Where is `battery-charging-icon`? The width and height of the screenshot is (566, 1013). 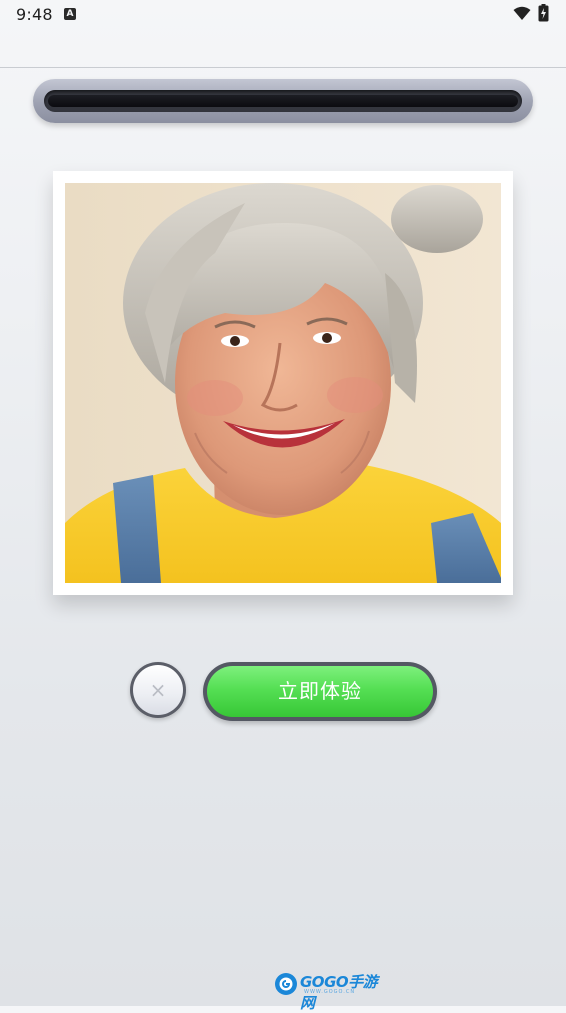
battery-charging-icon is located at coordinates (543, 13).